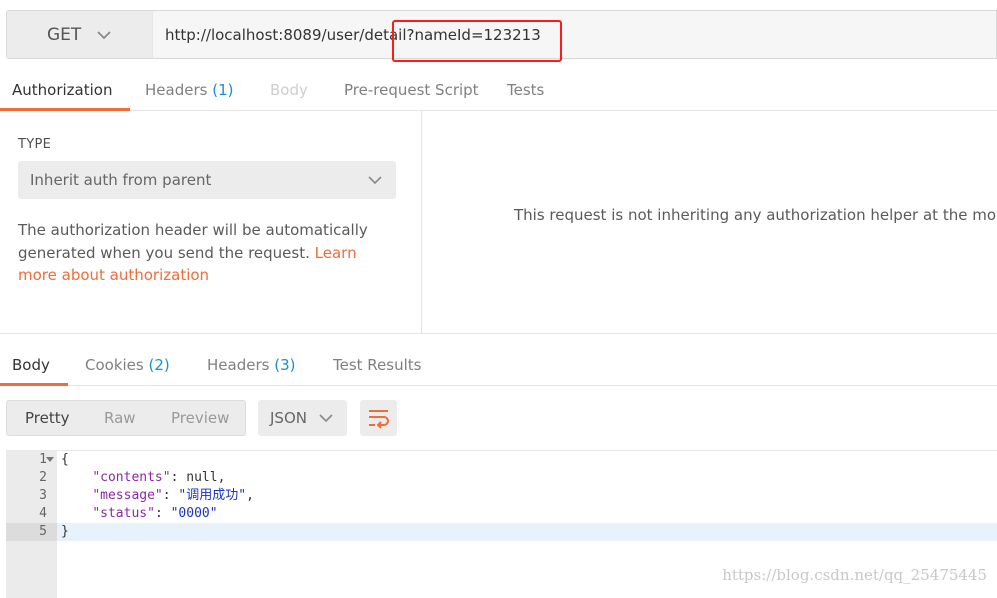 Image resolution: width=997 pixels, height=598 pixels. I want to click on tab-count: (3), so click(285, 365).